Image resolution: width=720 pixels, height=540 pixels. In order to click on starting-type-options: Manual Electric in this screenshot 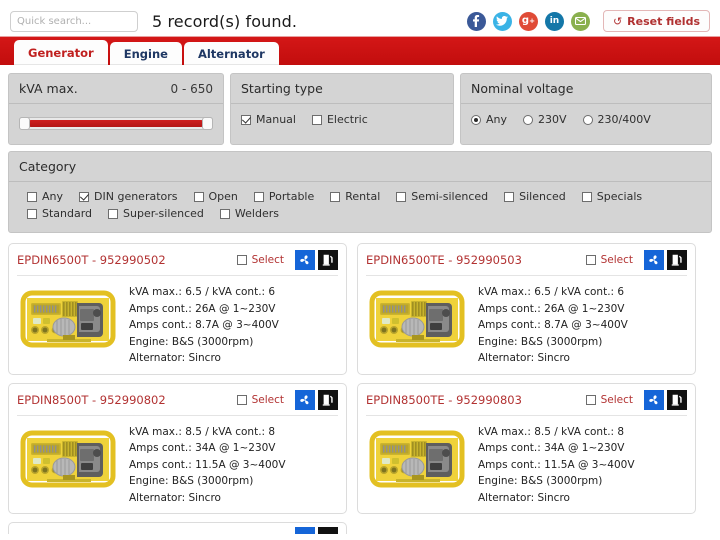, I will do `click(342, 121)`.